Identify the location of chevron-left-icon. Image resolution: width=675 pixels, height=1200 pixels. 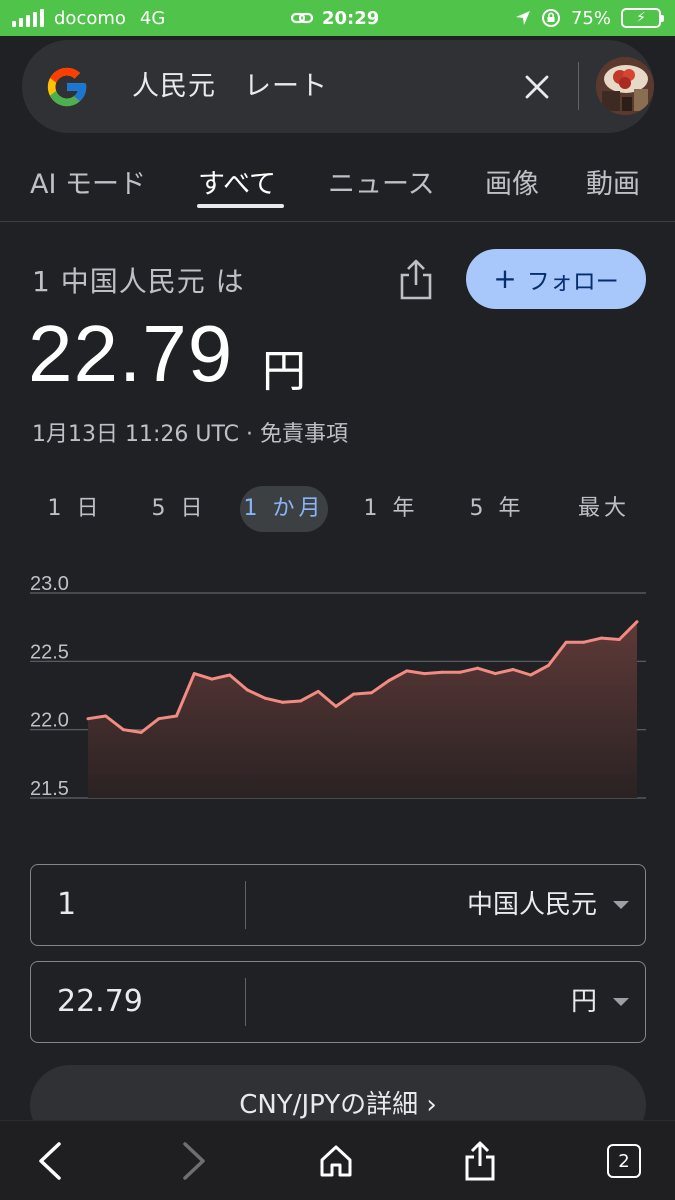
(50, 1161).